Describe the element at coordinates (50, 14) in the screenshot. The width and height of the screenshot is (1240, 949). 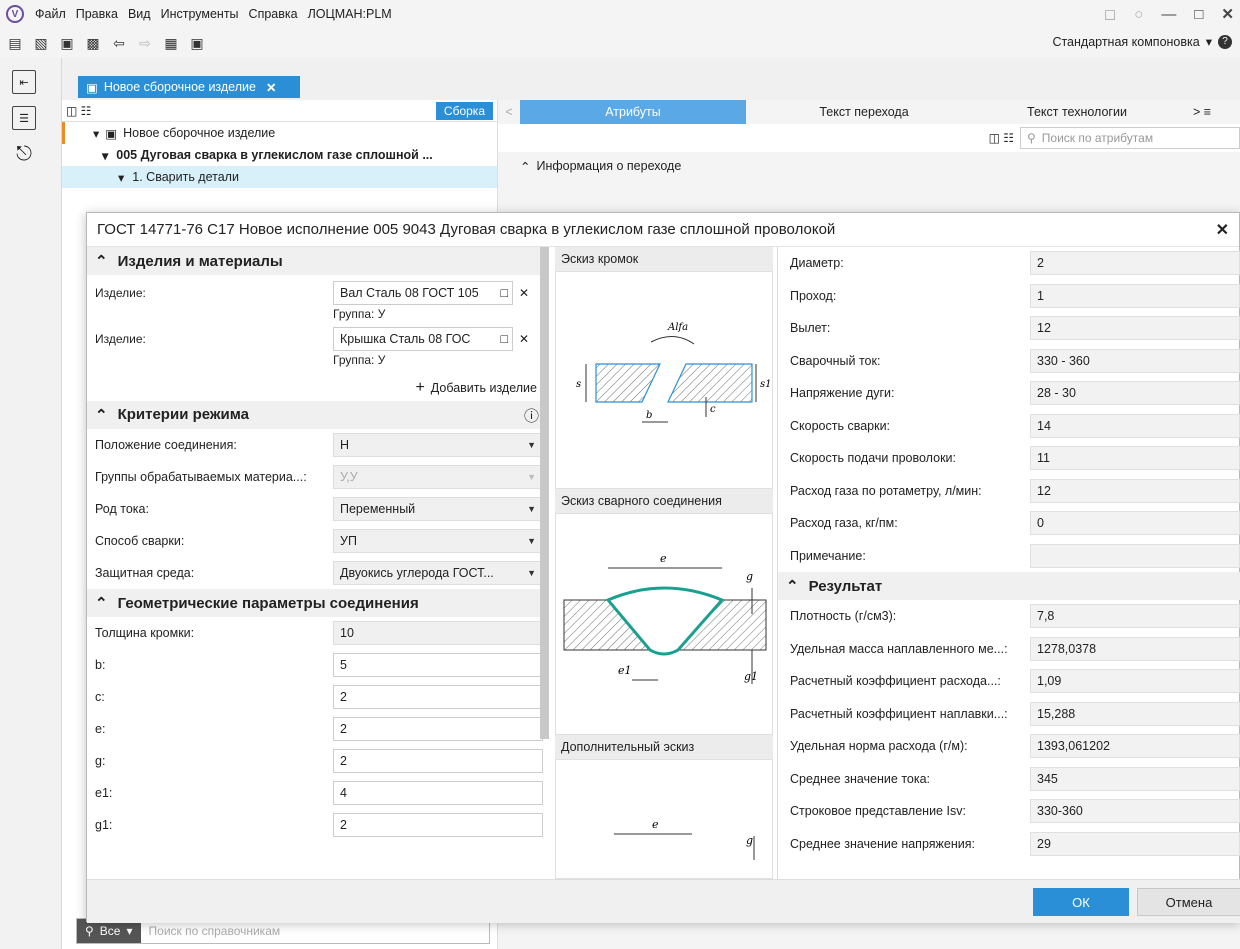
I see `menu-file: Файл` at that location.